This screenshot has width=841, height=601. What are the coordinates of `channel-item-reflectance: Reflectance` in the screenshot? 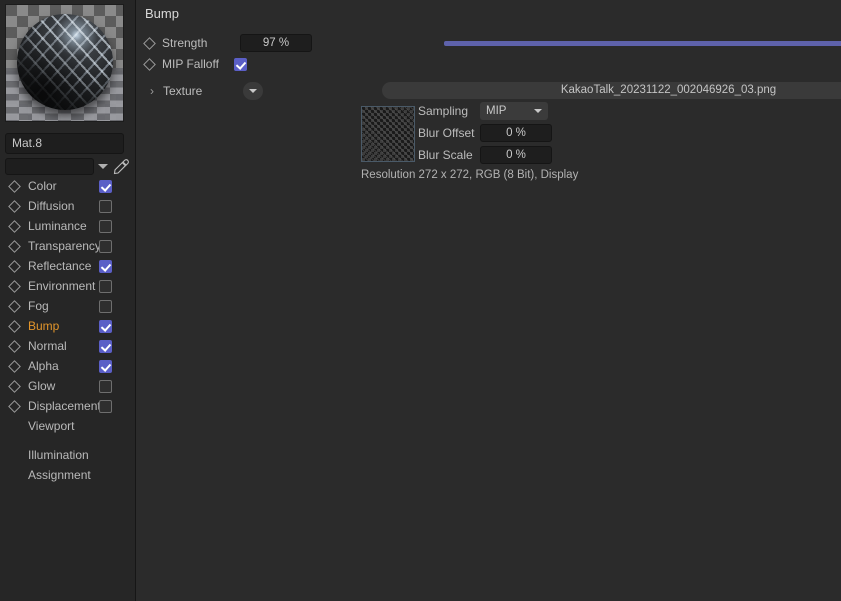 It's located at (68, 266).